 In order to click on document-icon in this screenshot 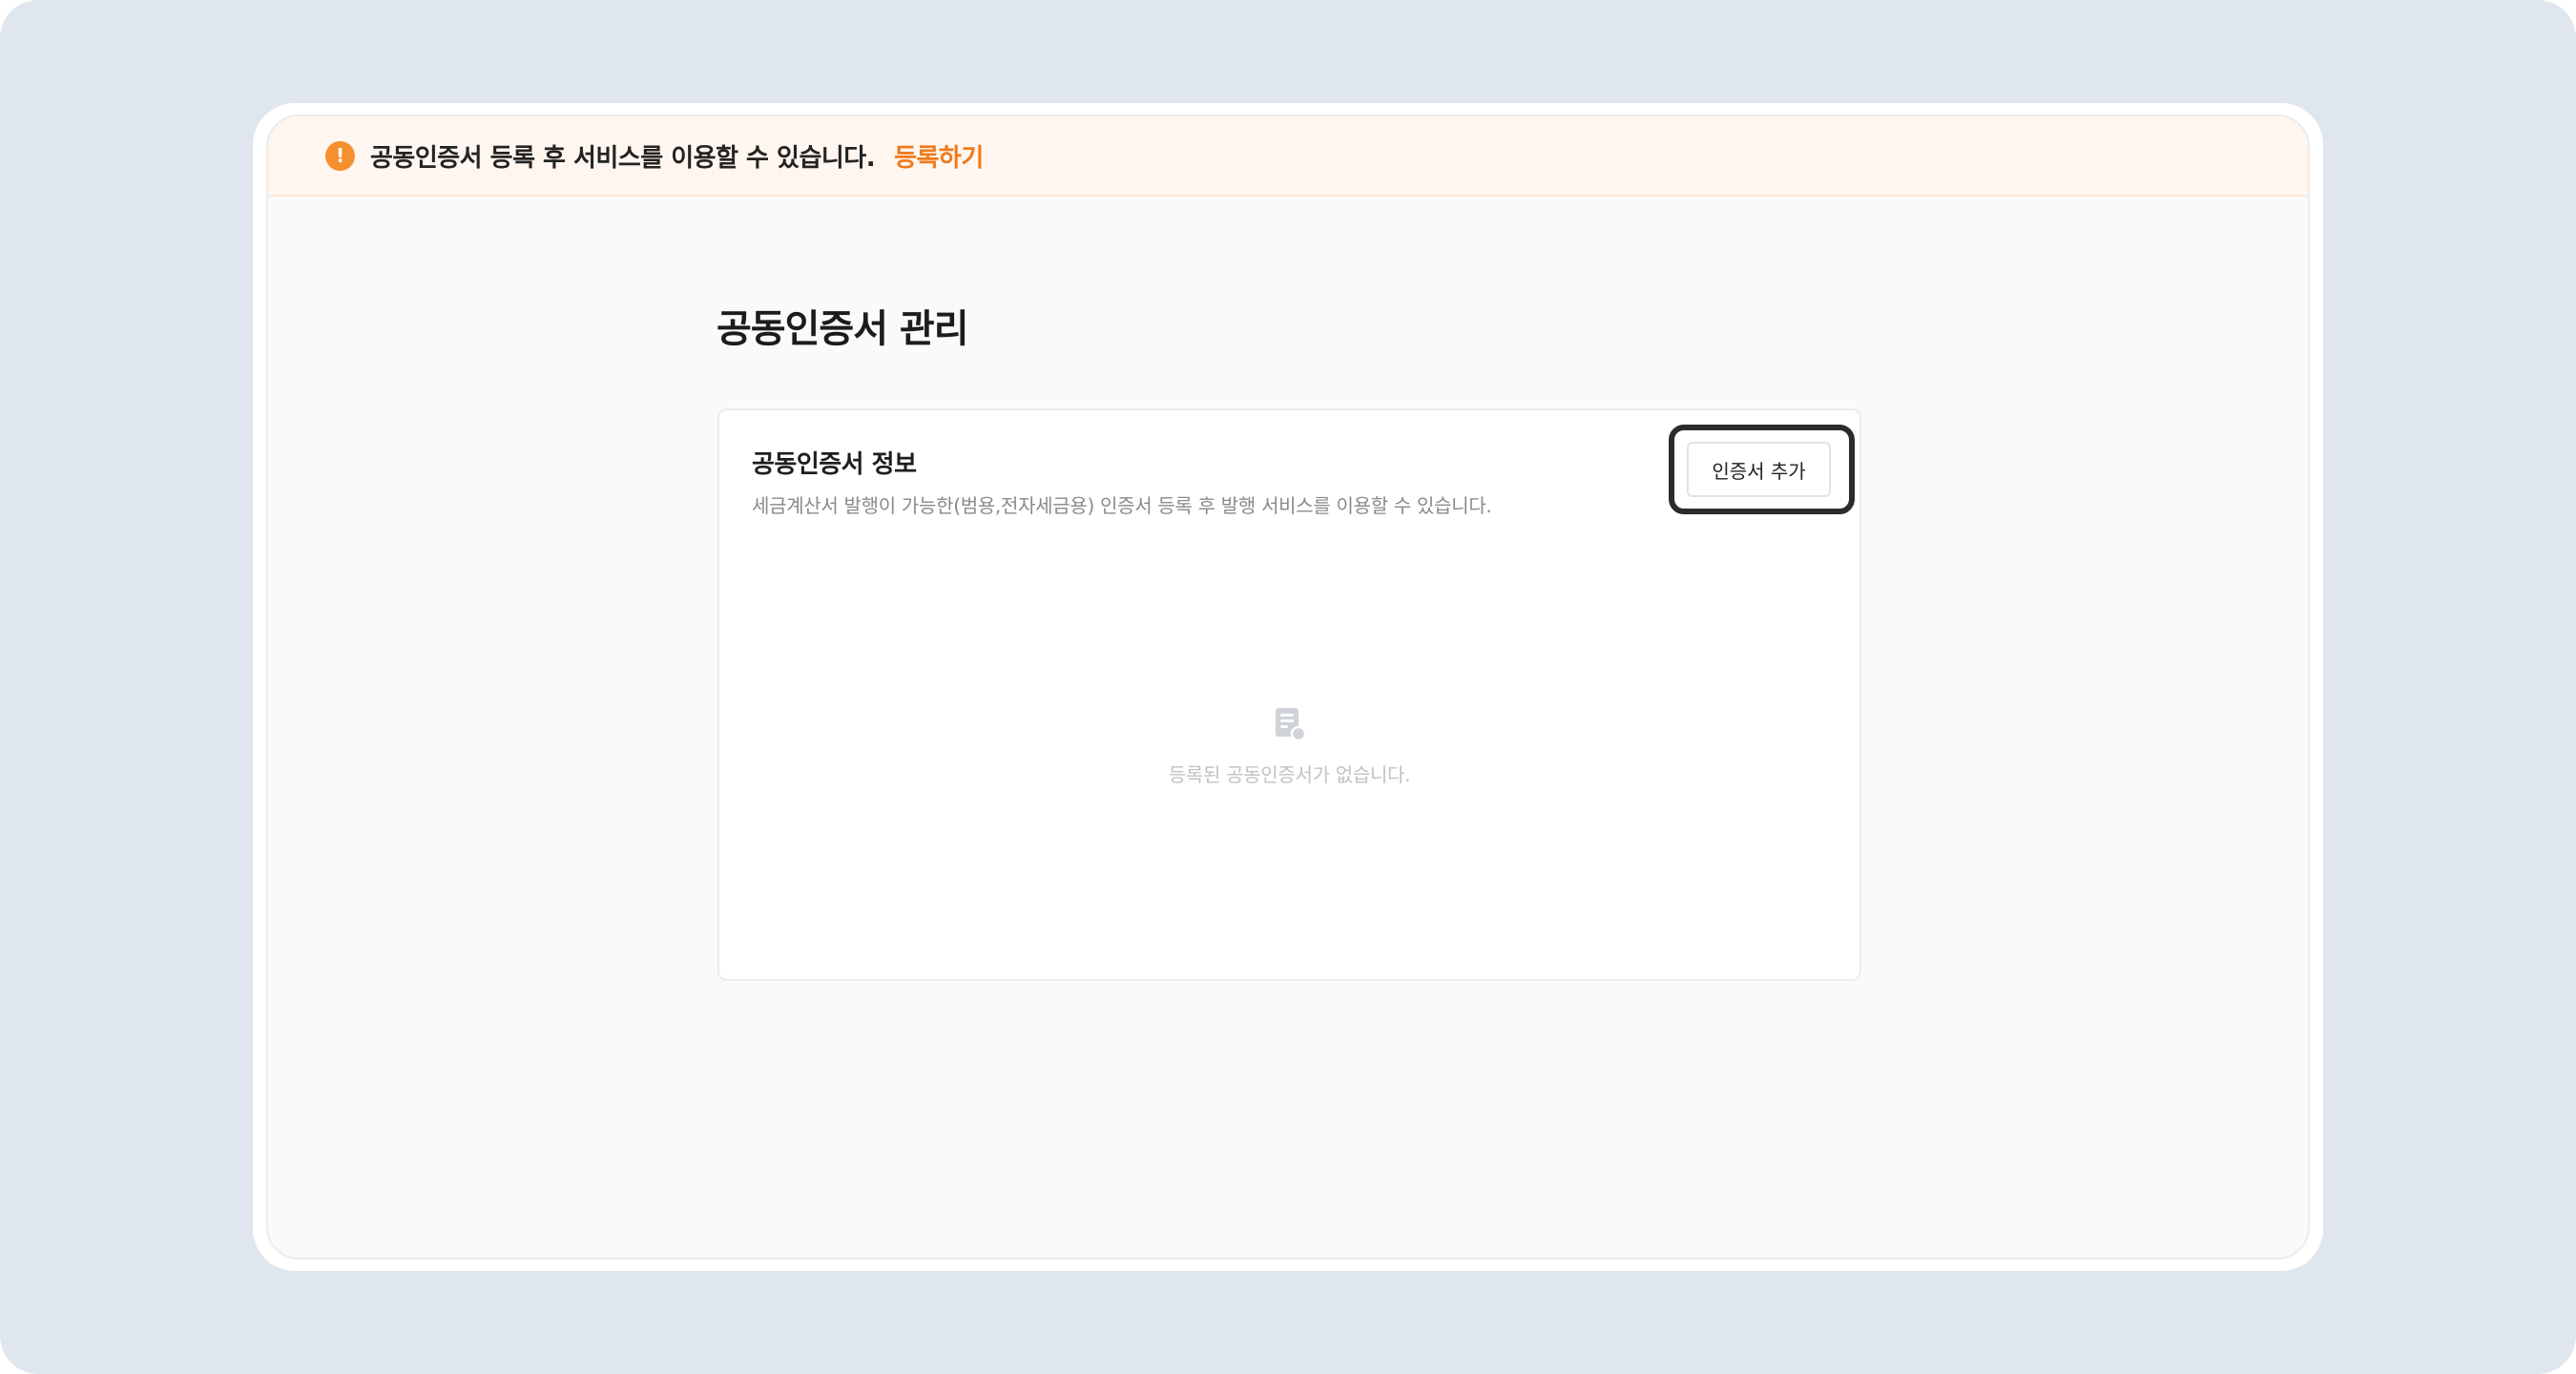, I will do `click(1290, 725)`.